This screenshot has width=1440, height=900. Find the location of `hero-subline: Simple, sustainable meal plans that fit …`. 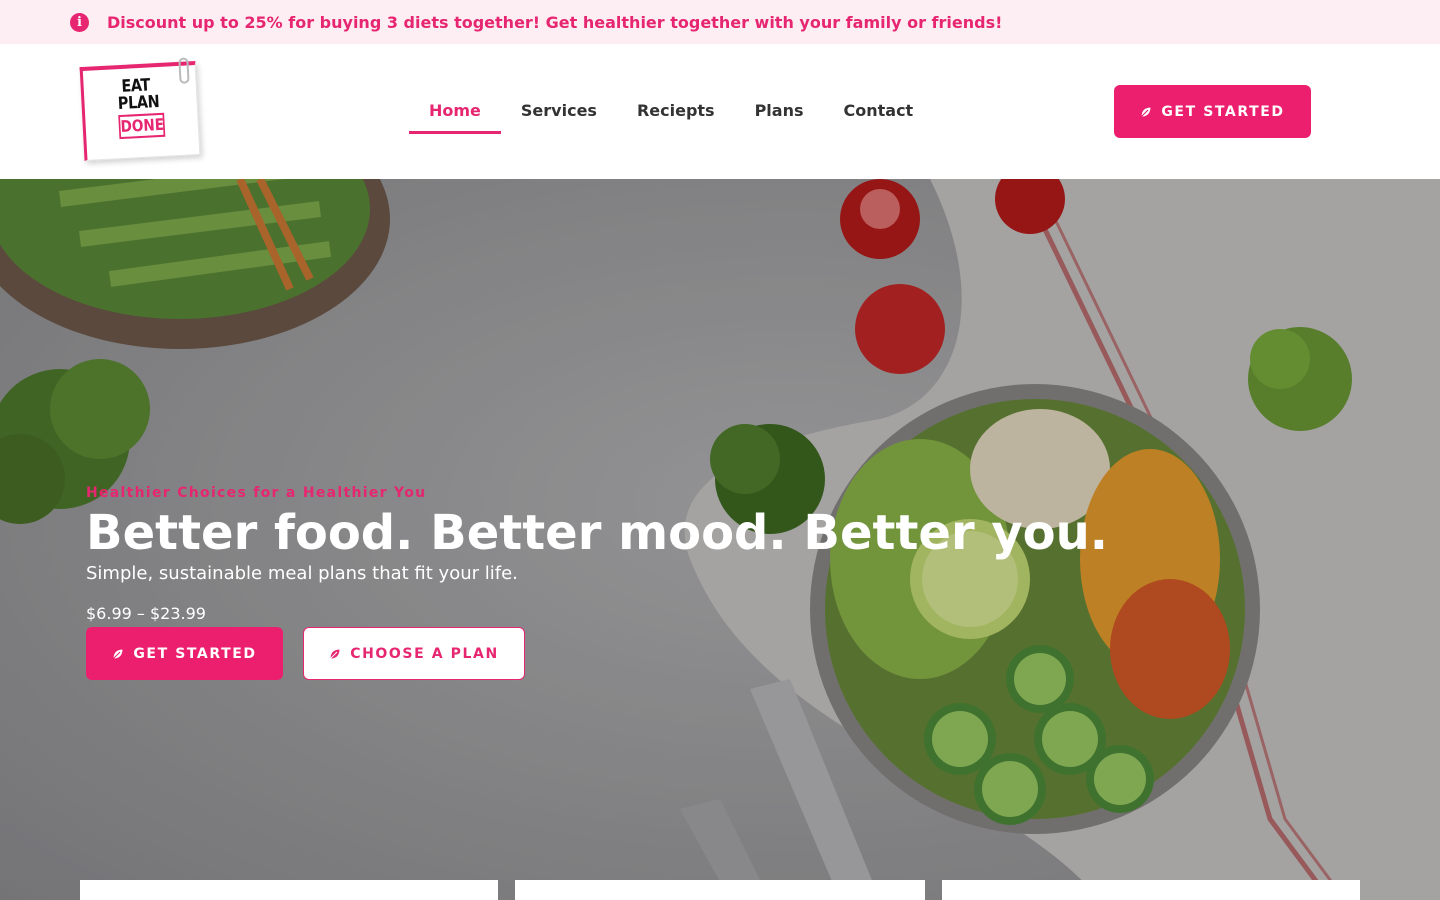

hero-subline: Simple, sustainable meal plans that fit … is located at coordinates (302, 573).